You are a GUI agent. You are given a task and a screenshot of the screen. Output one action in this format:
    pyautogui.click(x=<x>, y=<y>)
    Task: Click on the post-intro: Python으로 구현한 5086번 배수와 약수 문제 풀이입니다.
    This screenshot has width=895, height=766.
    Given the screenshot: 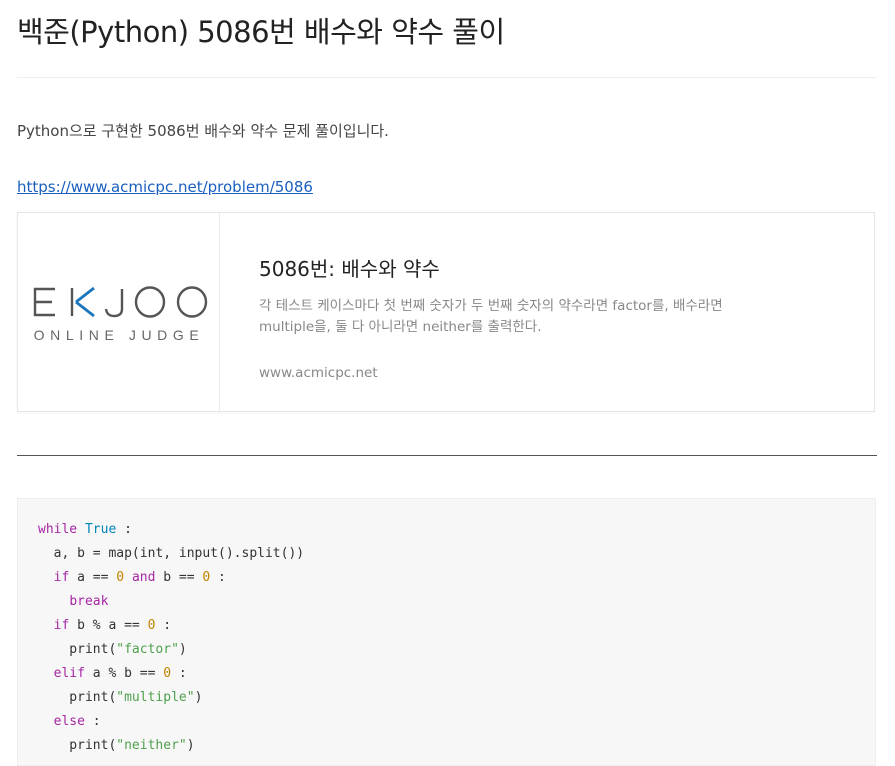 What is the action you would take?
    pyautogui.click(x=203, y=131)
    